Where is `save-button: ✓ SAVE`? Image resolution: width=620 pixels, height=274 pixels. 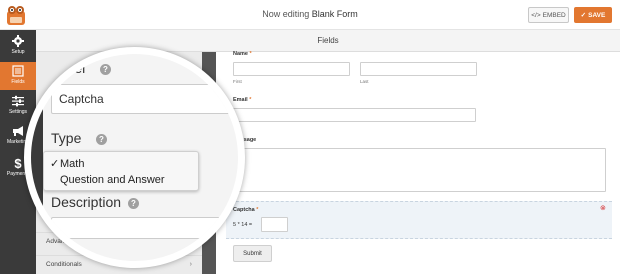
save-button: ✓ SAVE is located at coordinates (593, 15).